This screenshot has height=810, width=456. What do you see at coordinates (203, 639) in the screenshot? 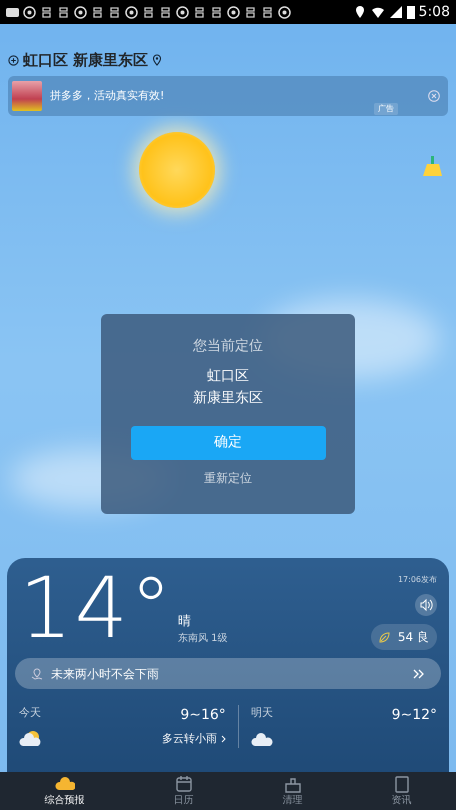
I see `wind-info: 东南风 1级` at bounding box center [203, 639].